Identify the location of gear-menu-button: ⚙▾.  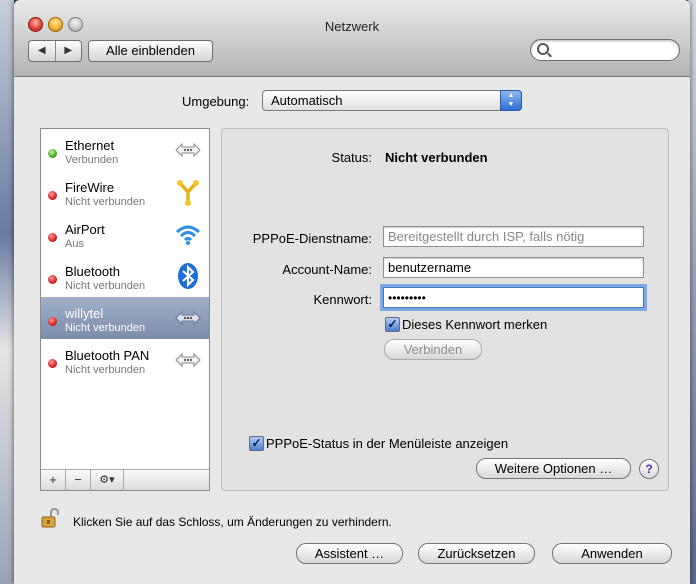
(107, 480).